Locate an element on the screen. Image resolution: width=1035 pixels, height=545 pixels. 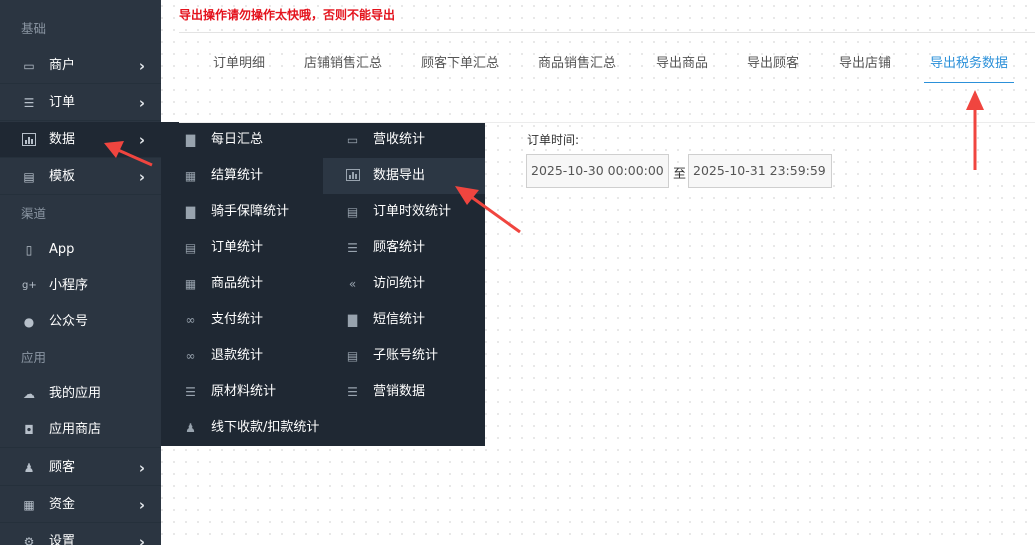
submenu-item-payment-stats: ∞ 支付统计 is located at coordinates (242, 320).